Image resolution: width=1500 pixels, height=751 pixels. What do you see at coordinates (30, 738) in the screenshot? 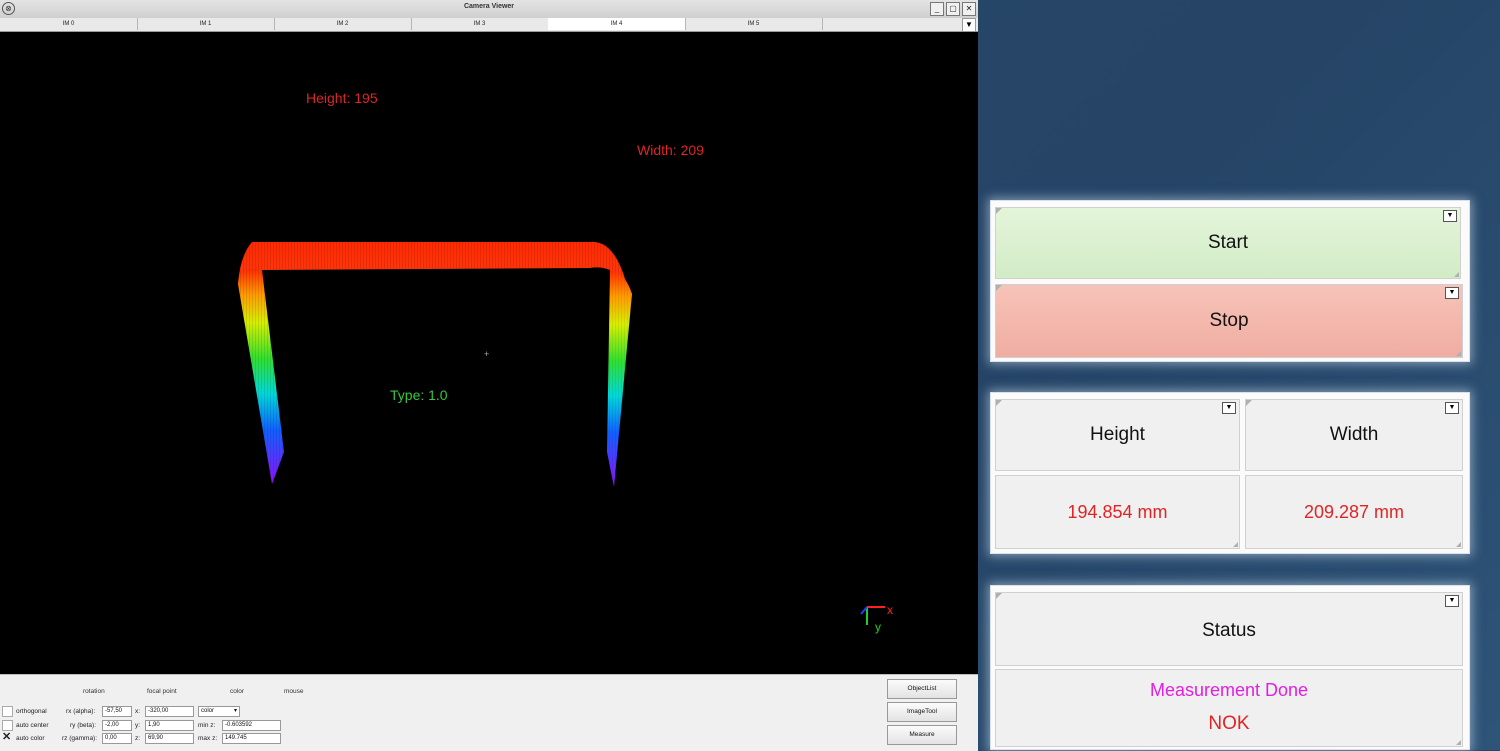
I see `auto-color-label: auto color` at bounding box center [30, 738].